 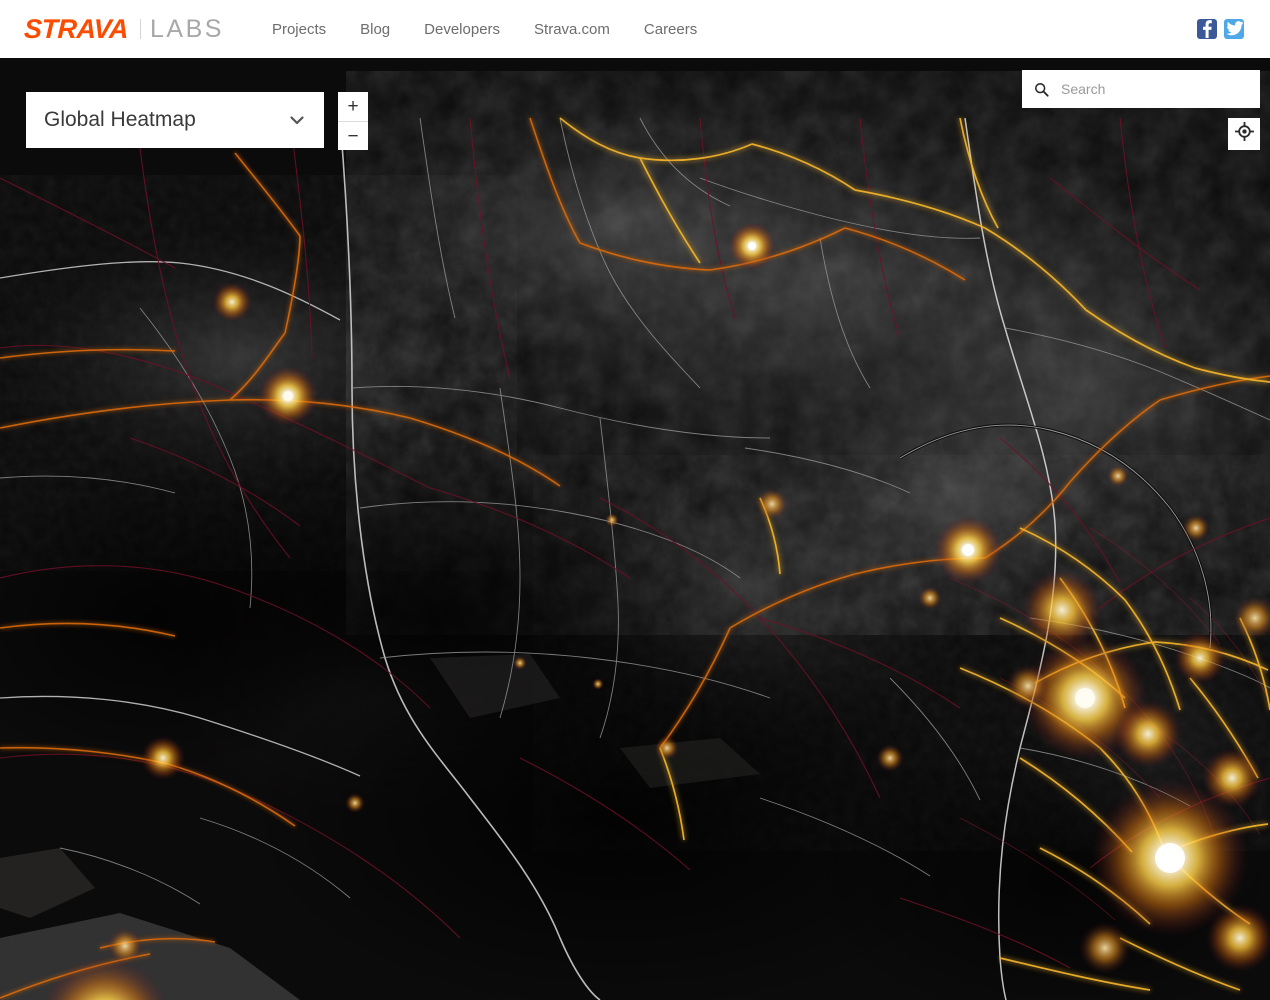 I want to click on zoom-out-button: −, so click(x=353, y=135).